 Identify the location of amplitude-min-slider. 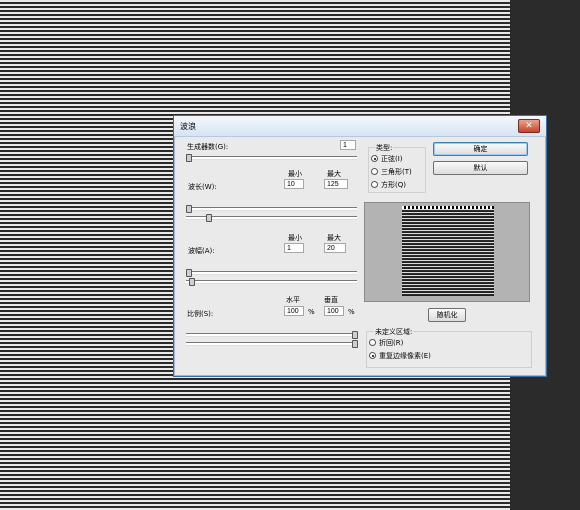
(271, 273).